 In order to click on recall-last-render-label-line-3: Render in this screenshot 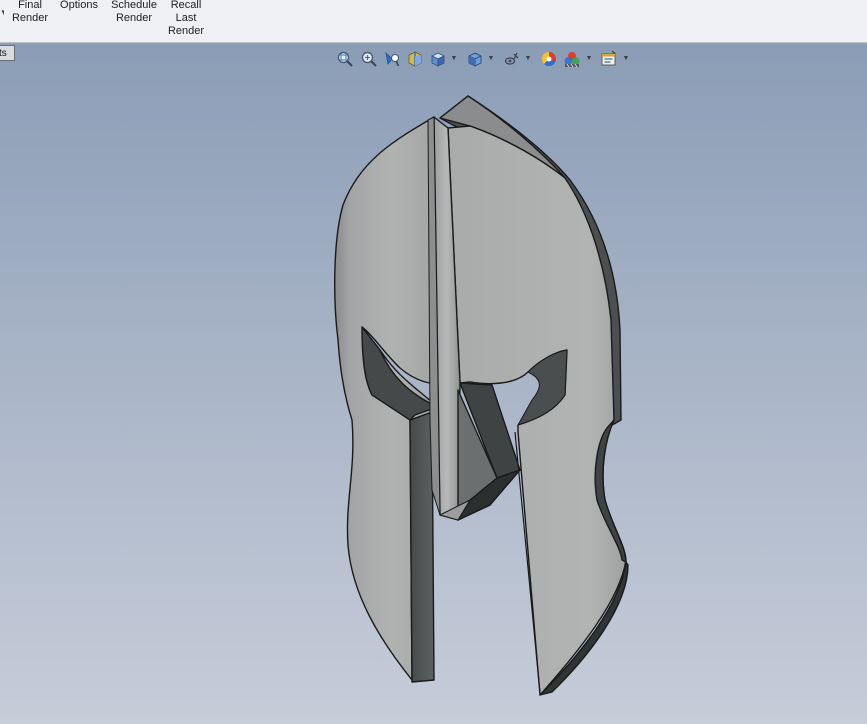, I will do `click(186, 31)`.